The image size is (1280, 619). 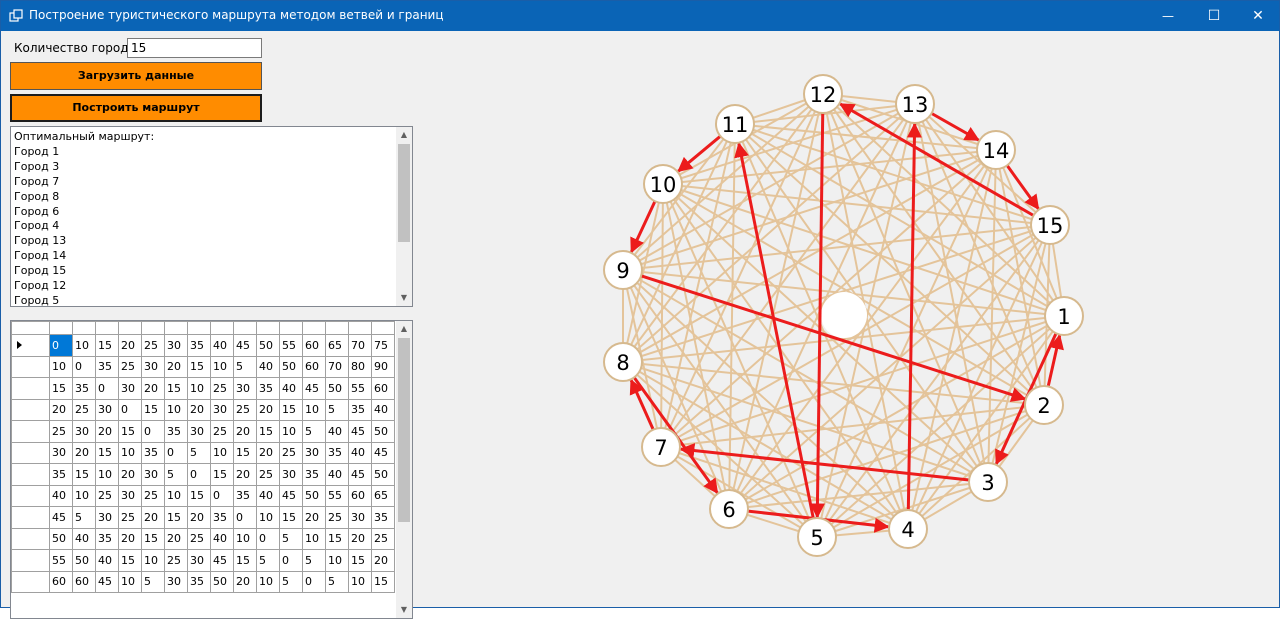 I want to click on city-node-label: 2, so click(x=1043, y=406).